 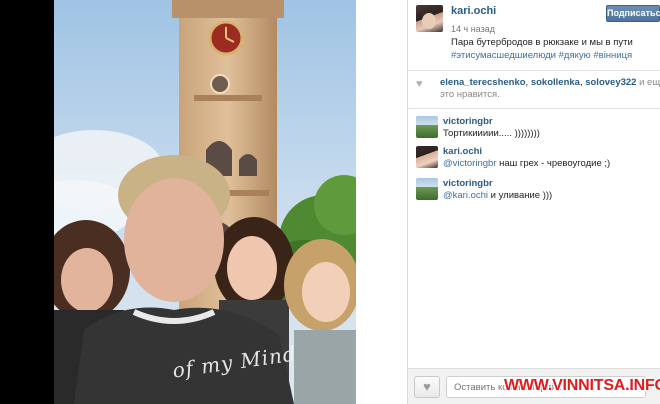 I want to click on post-hashtags: #этисумасшедшиелюди #дякую #вінниця, so click(x=541, y=55).